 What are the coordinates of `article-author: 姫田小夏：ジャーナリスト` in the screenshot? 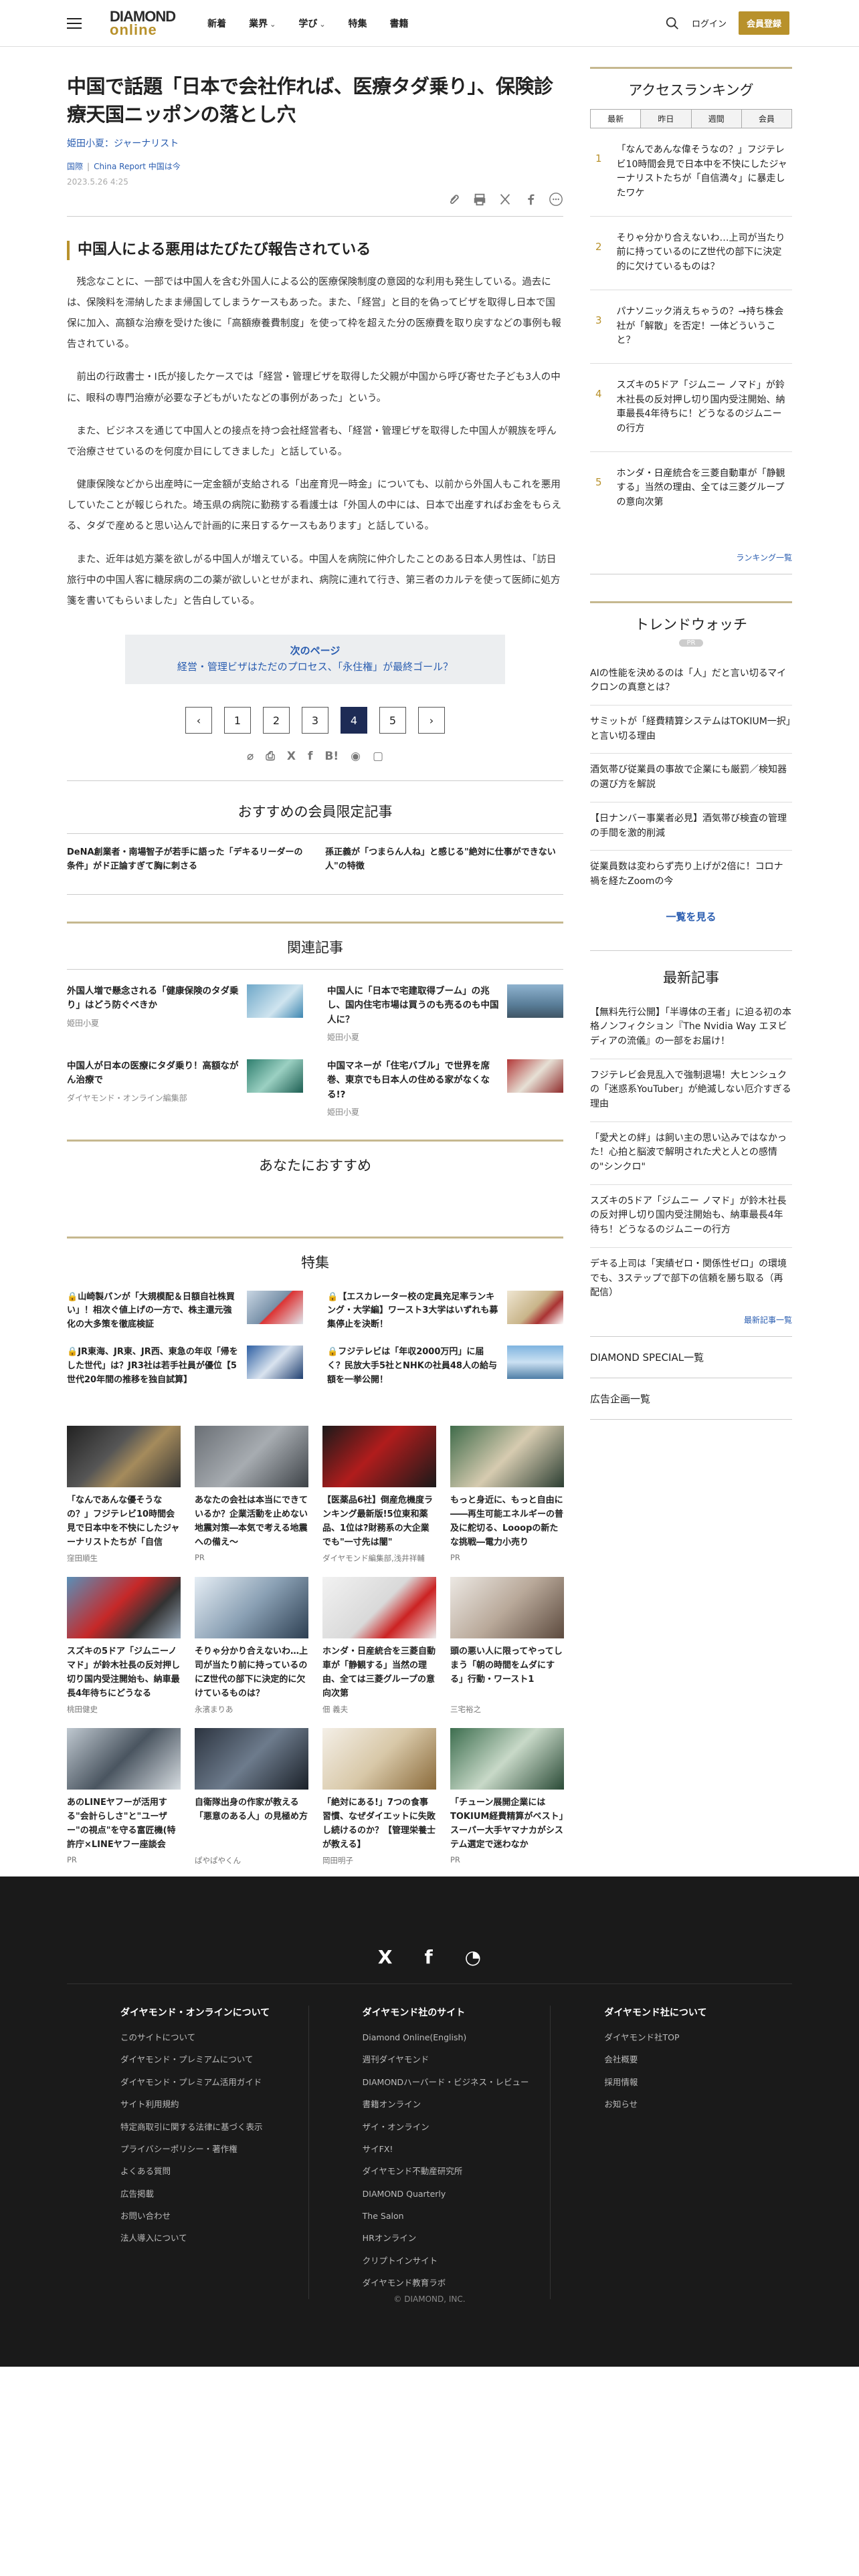 It's located at (315, 143).